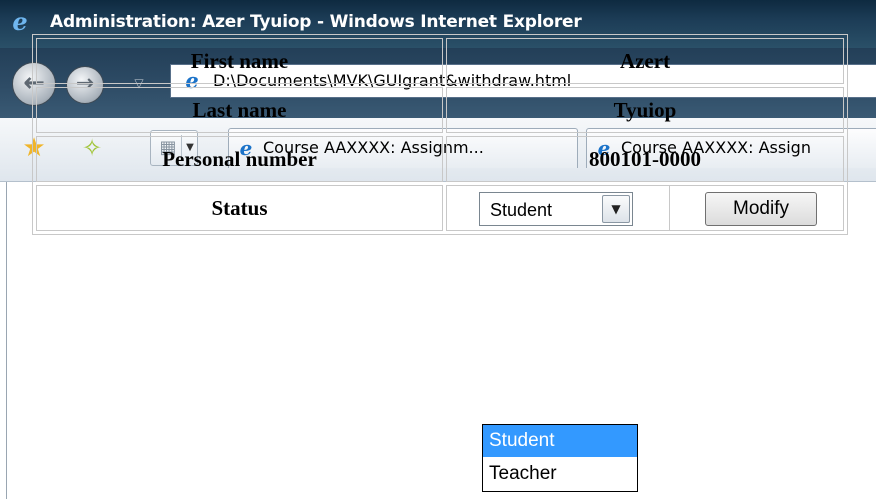 This screenshot has height=499, width=876. What do you see at coordinates (645, 61) in the screenshot?
I see `first-name-value: Azert` at bounding box center [645, 61].